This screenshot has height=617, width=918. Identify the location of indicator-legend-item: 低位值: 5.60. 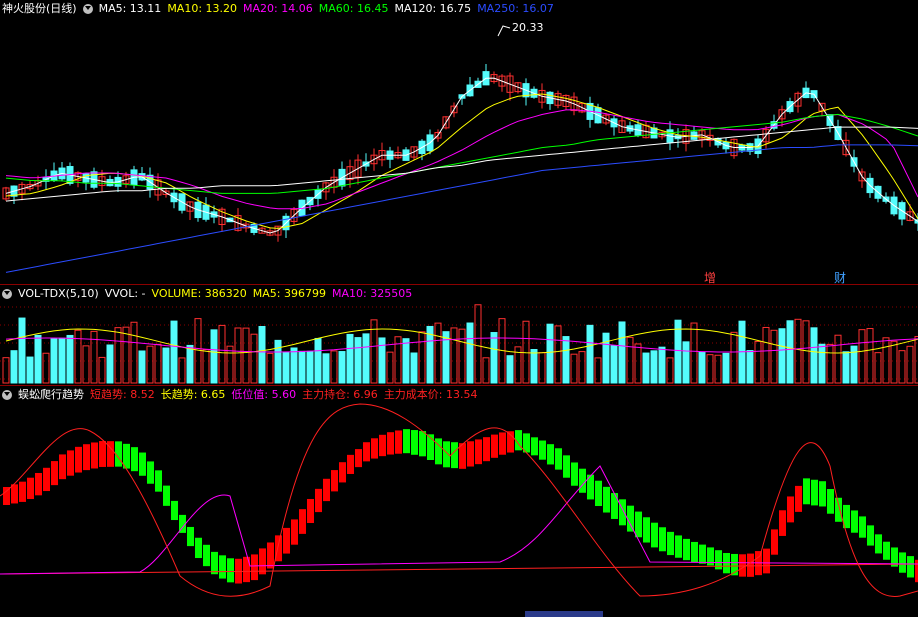
(264, 394).